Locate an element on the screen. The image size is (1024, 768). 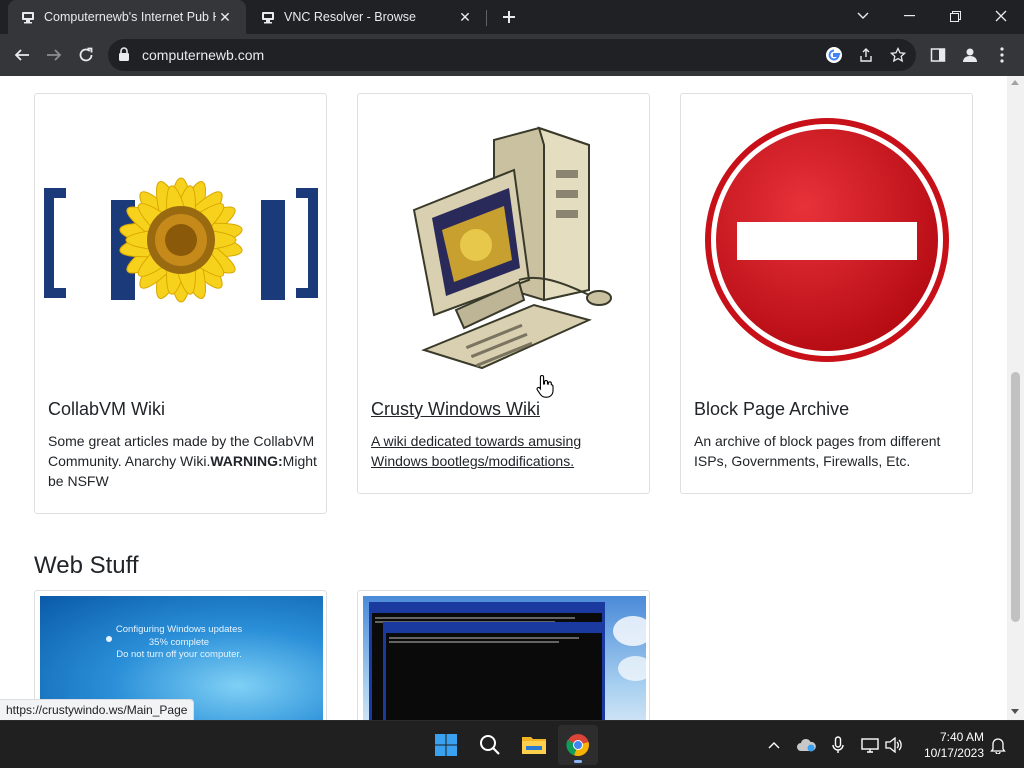
address-bar: computernewb.com is located at coordinates (512, 55).